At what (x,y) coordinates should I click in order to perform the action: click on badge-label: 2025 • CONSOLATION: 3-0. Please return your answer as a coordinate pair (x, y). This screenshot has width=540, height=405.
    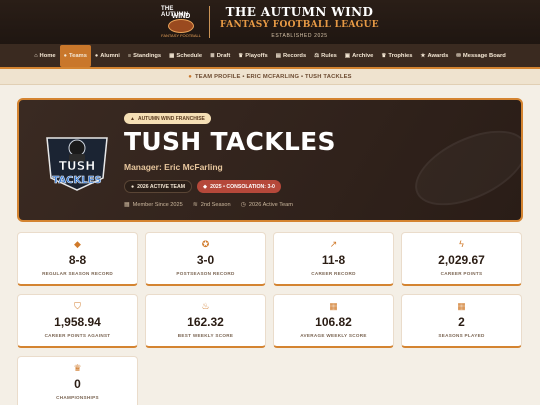
    Looking at the image, I should click on (242, 186).